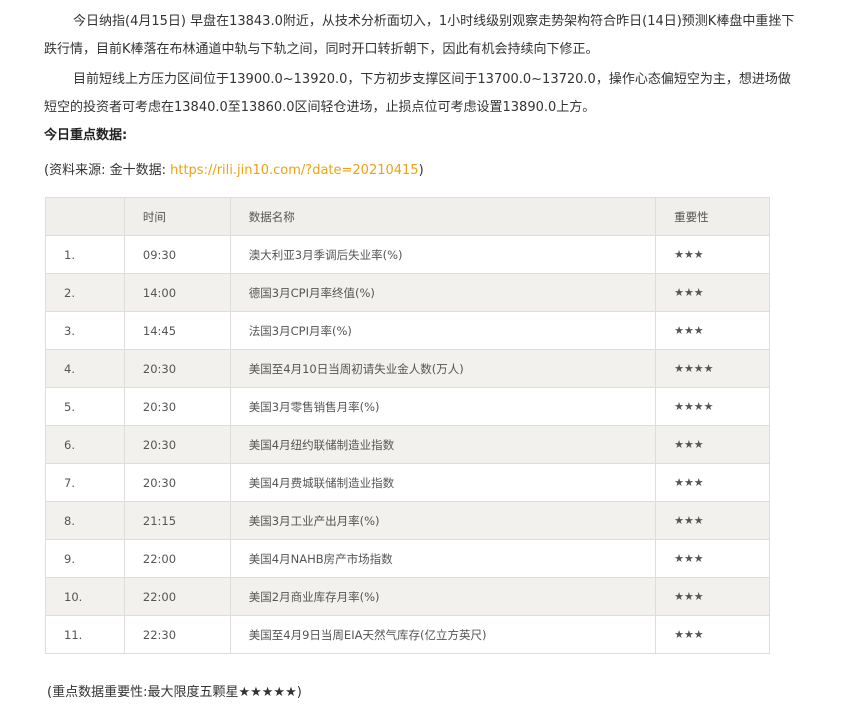 This screenshot has height=710, width=842. I want to click on table-row: 10. 22:00 美国2月商业库存月率(%) ★★★, so click(407, 596).